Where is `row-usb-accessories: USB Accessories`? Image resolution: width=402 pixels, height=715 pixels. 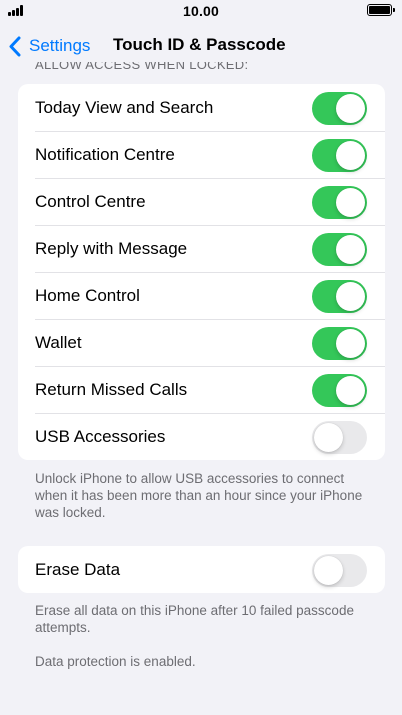 row-usb-accessories: USB Accessories is located at coordinates (201, 436).